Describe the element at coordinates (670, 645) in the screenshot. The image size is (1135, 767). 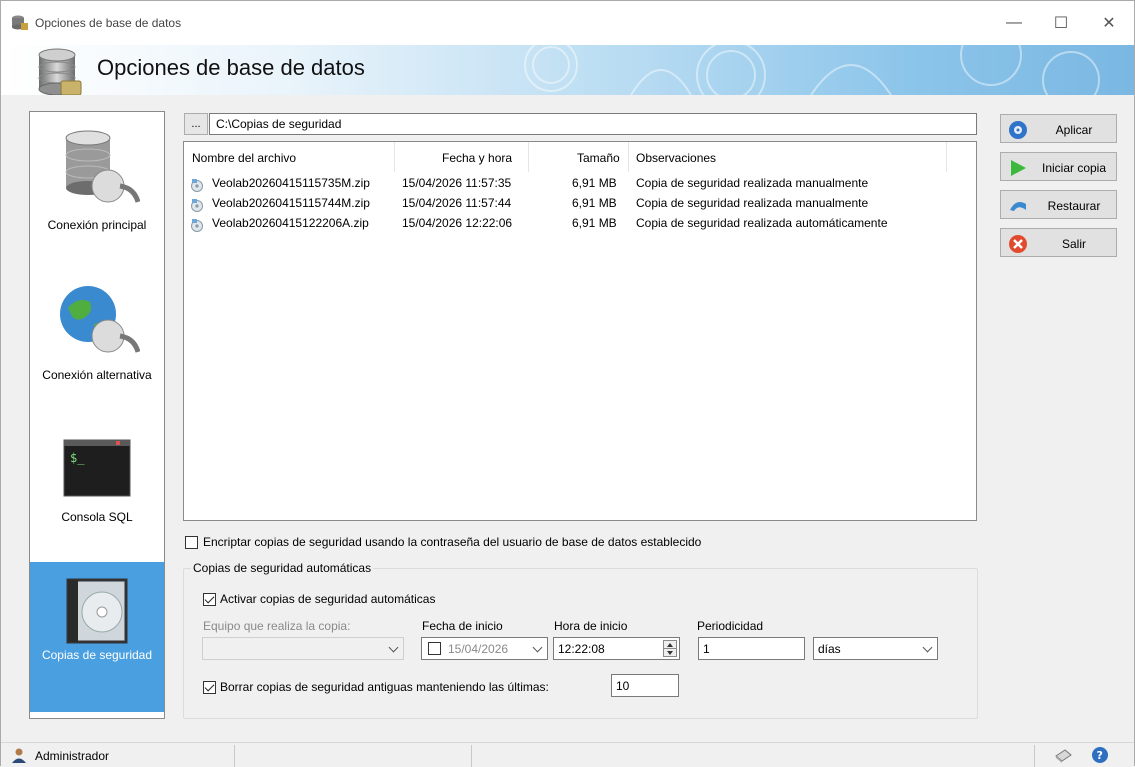
I see `spin-up-icon` at that location.